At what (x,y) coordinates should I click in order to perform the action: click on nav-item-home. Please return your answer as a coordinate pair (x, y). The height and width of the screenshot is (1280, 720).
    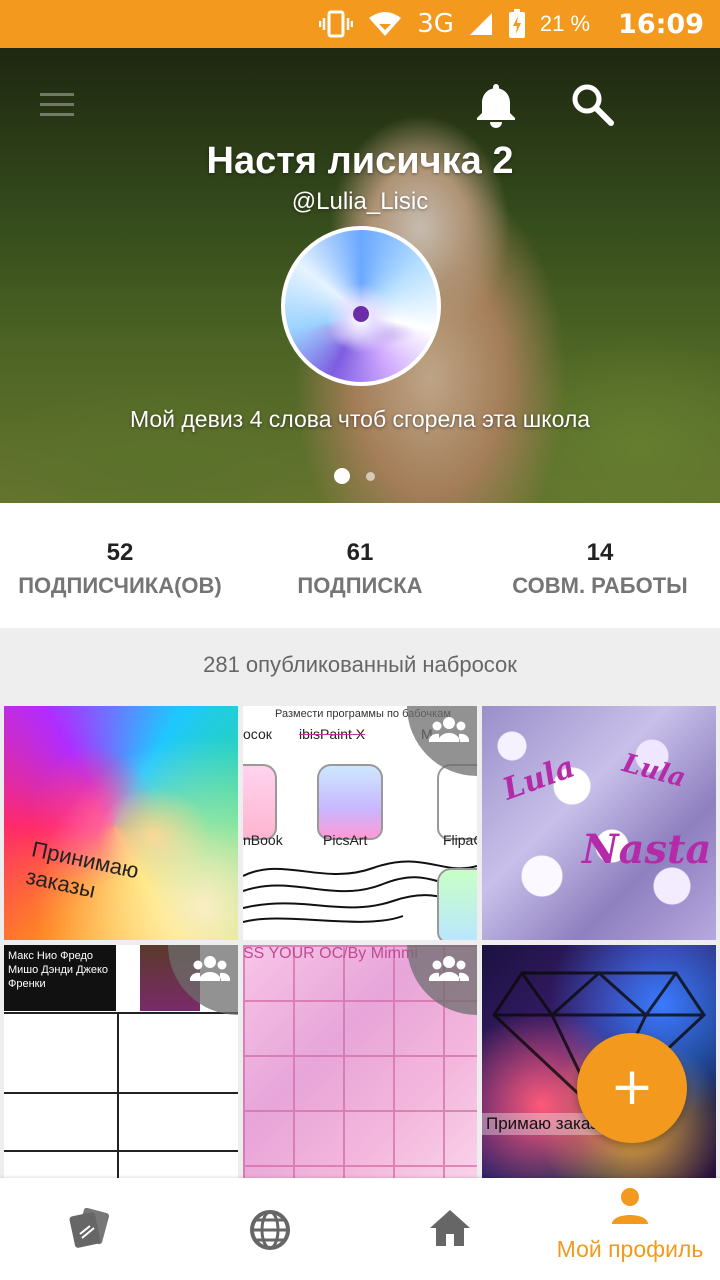
    Looking at the image, I should click on (450, 1229).